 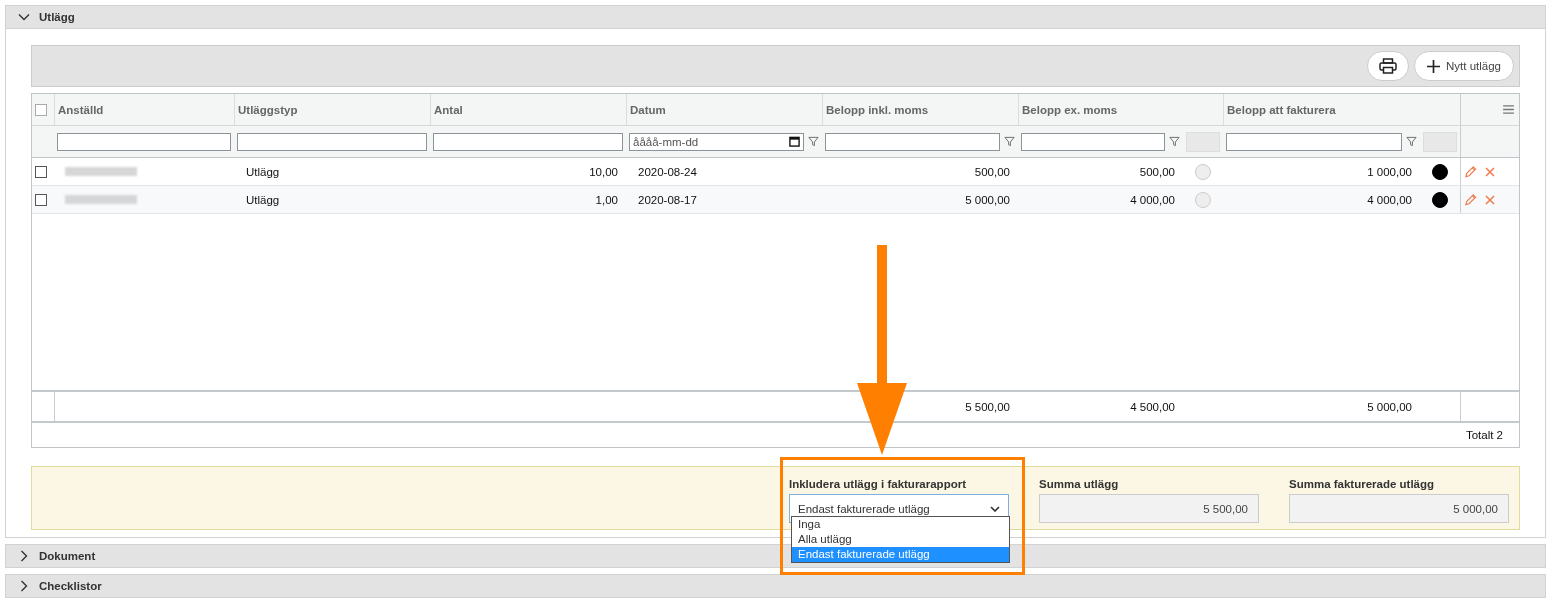 What do you see at coordinates (987, 199) in the screenshot?
I see `table-cell: 5 000,00` at bounding box center [987, 199].